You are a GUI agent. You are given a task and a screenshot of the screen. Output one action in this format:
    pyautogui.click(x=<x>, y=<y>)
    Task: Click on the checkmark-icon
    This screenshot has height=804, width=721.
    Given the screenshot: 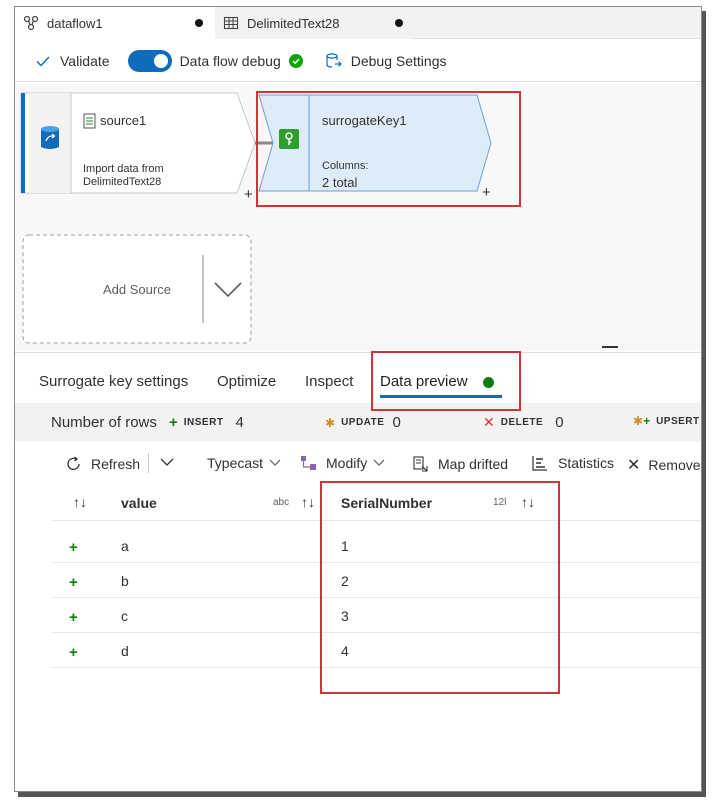 What is the action you would take?
    pyautogui.click(x=43, y=61)
    